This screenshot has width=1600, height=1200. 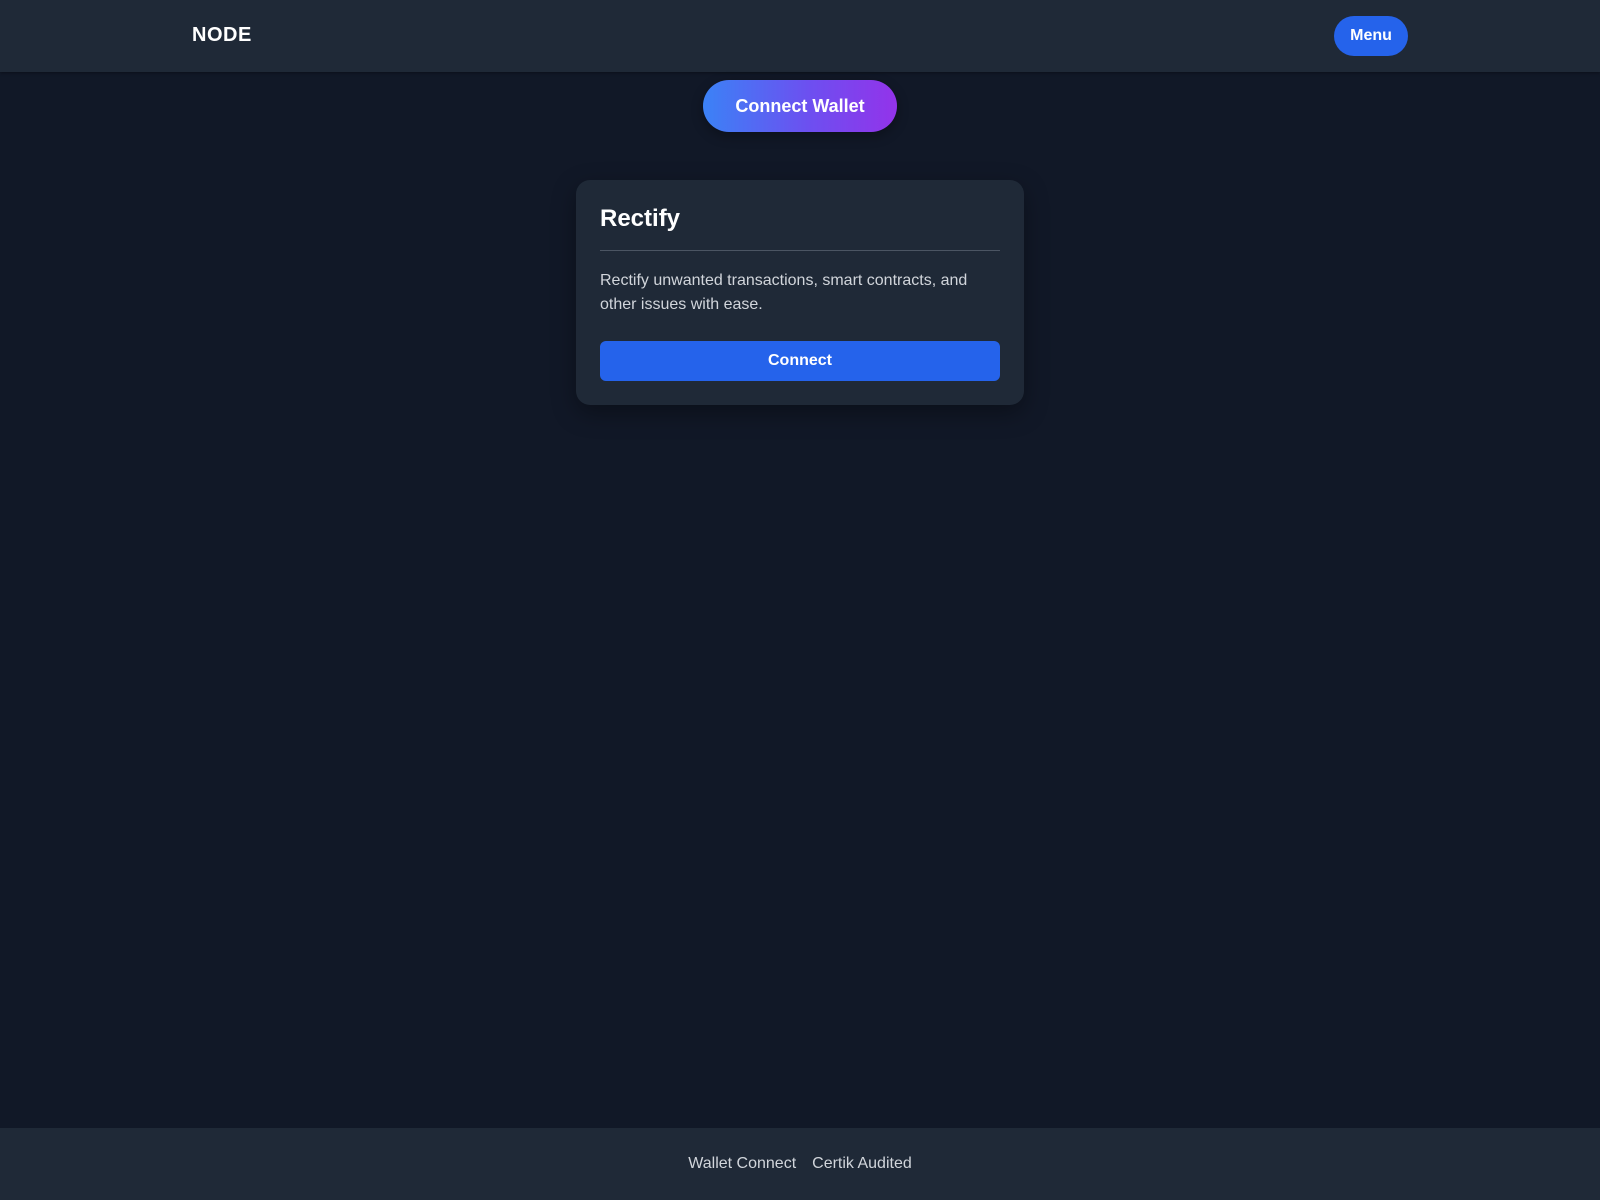 I want to click on footer-link-wallet-connect: Wallet Connect, so click(x=742, y=1164).